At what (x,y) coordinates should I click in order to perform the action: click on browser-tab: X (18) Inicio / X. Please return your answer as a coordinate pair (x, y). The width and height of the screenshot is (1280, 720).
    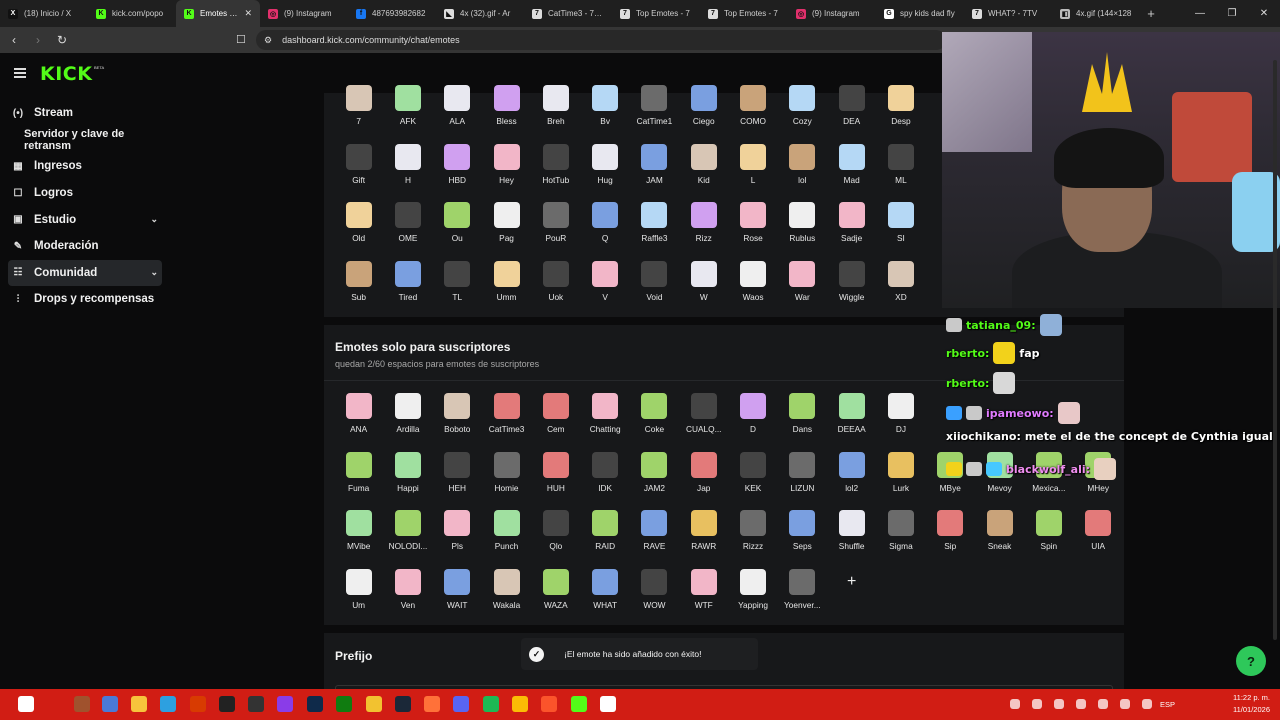
    Looking at the image, I should click on (44, 13).